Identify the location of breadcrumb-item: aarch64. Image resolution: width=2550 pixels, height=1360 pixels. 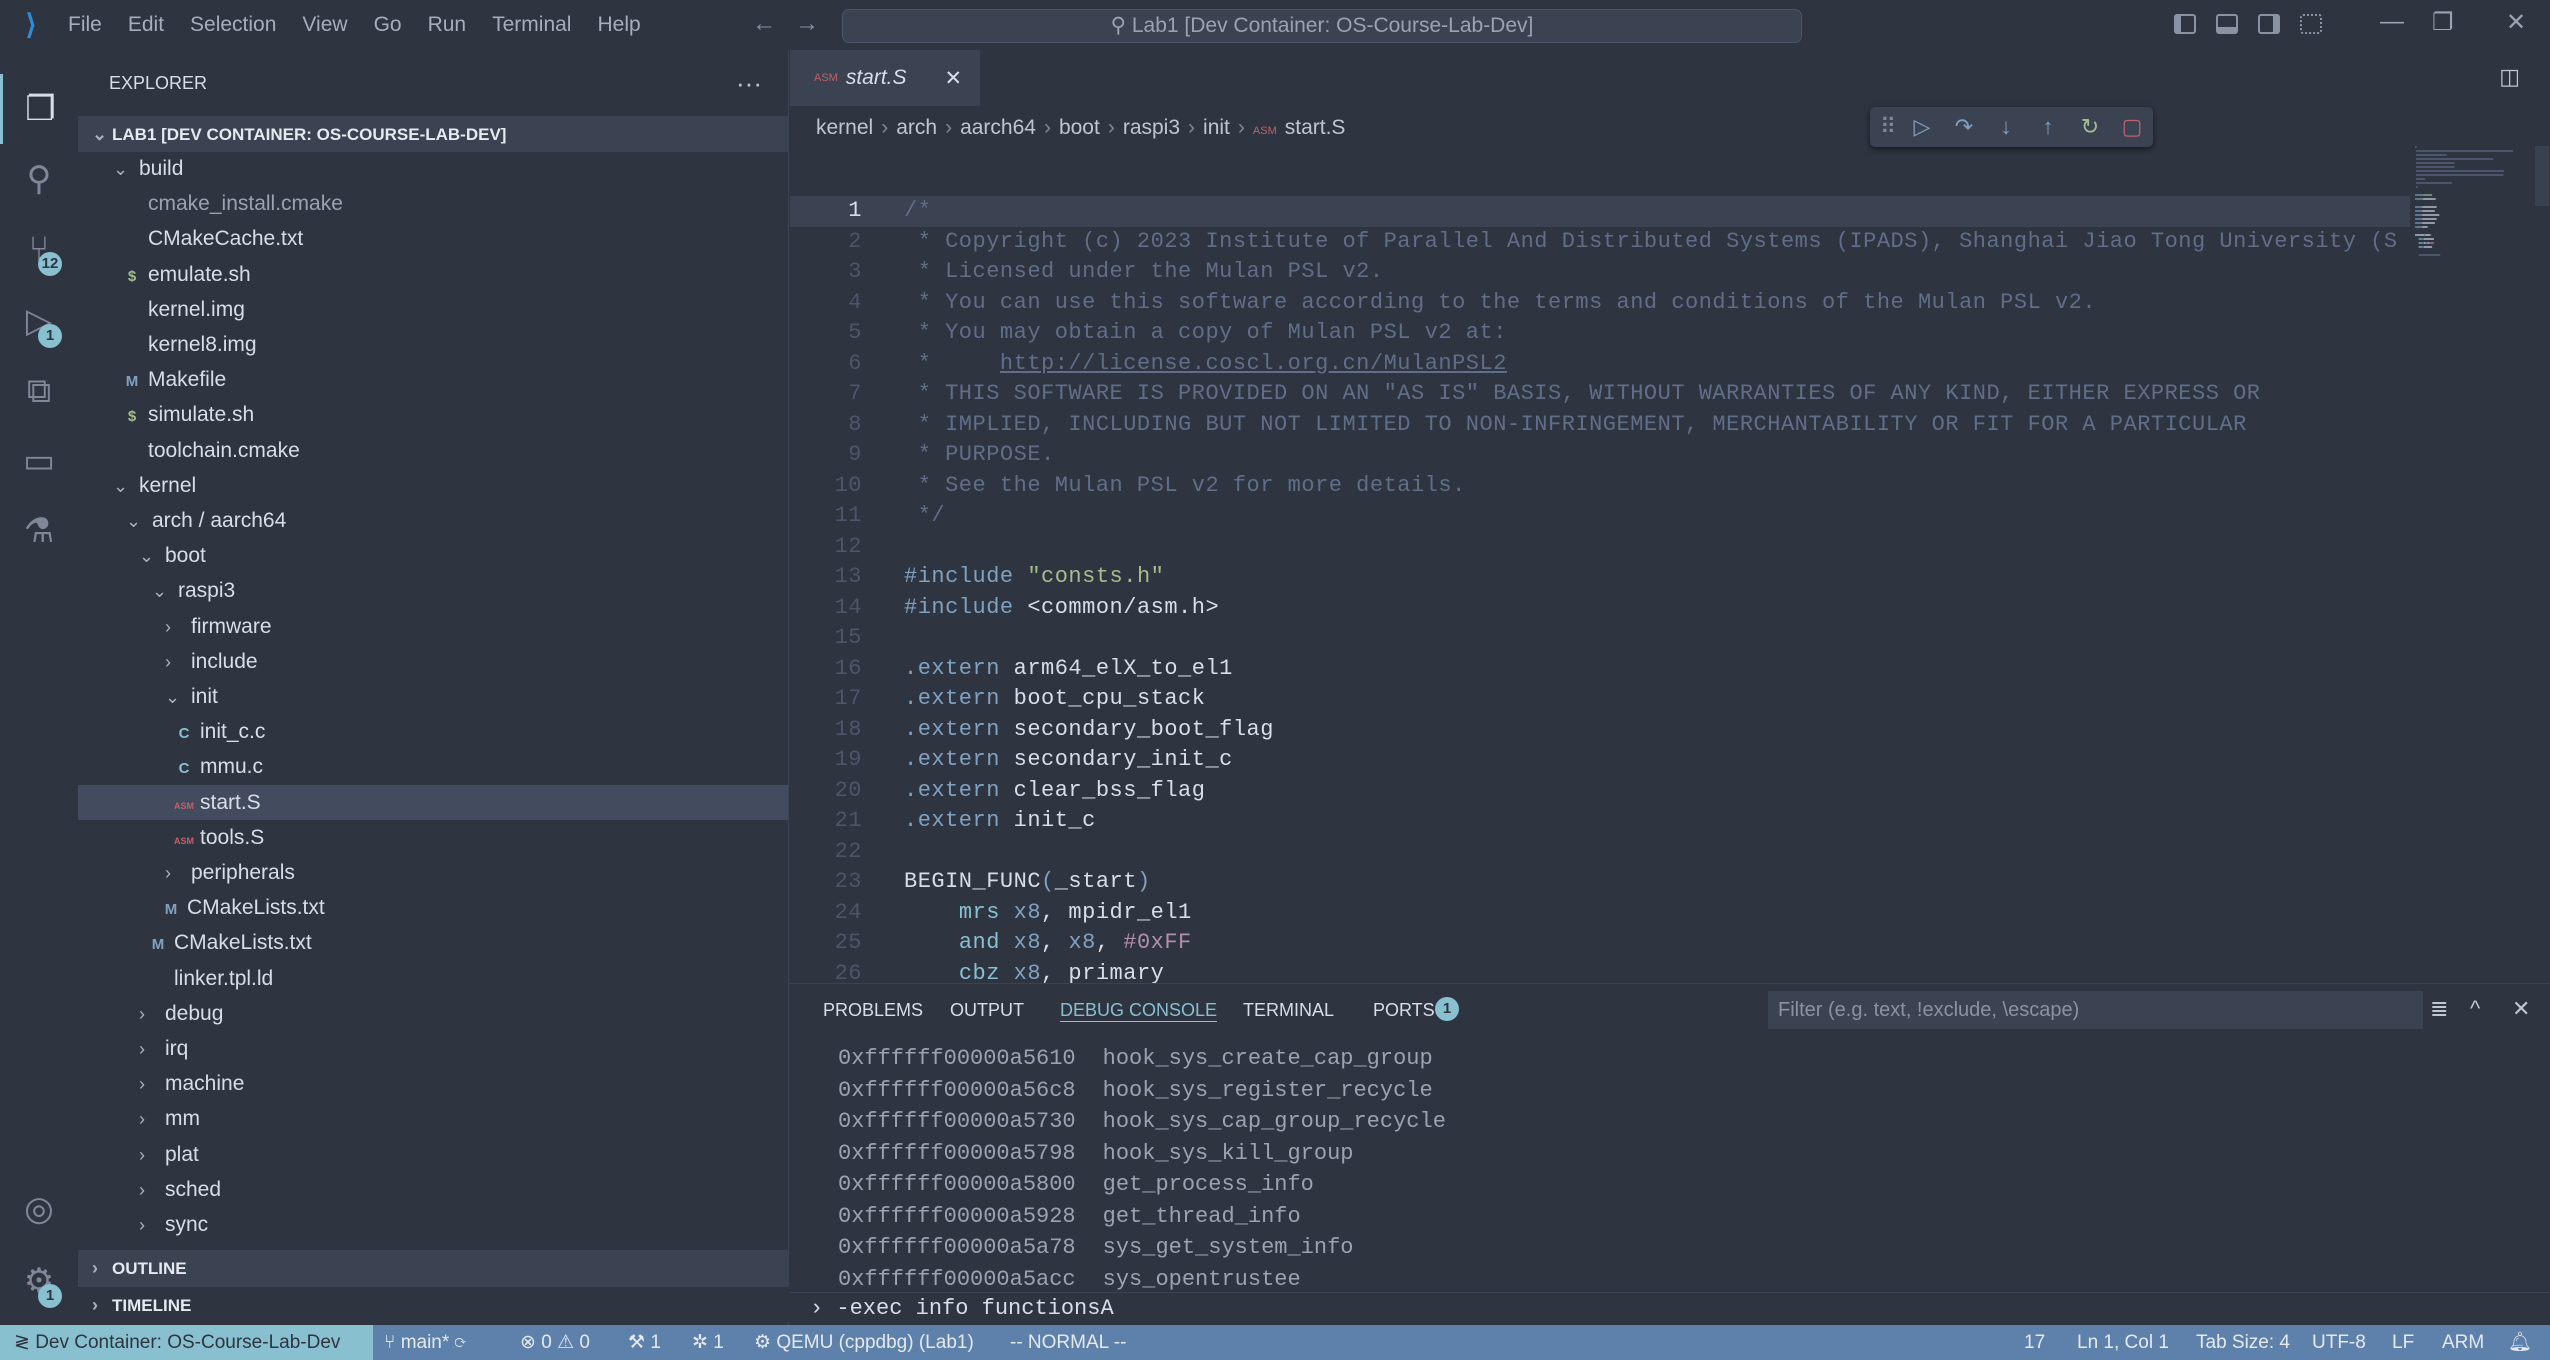
(998, 127).